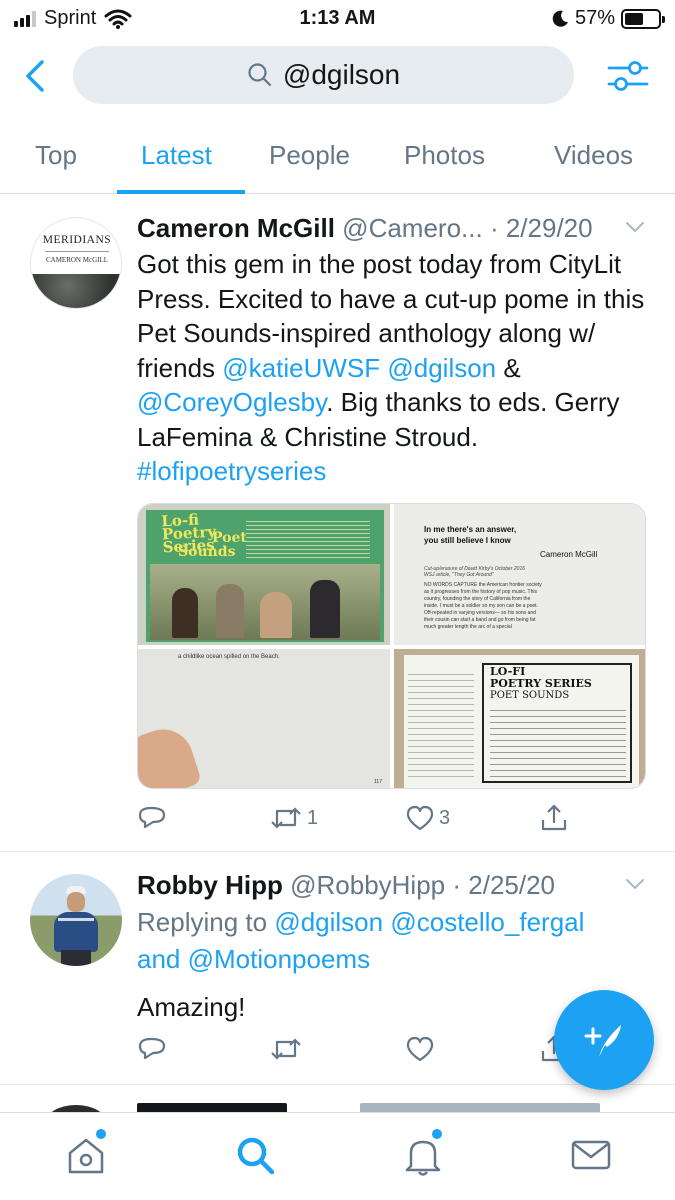 This screenshot has height=1200, width=675. I want to click on mention-link: @katieUWSF, so click(301, 368).